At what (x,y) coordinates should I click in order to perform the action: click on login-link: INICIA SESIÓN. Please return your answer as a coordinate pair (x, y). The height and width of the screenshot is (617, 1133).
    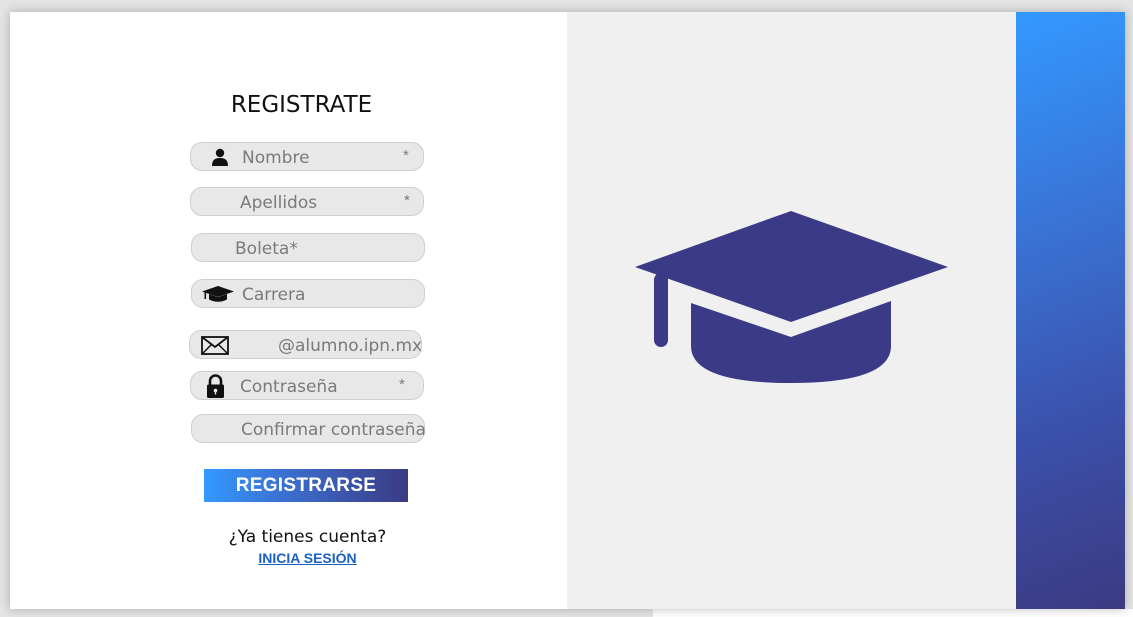
    Looking at the image, I should click on (307, 558).